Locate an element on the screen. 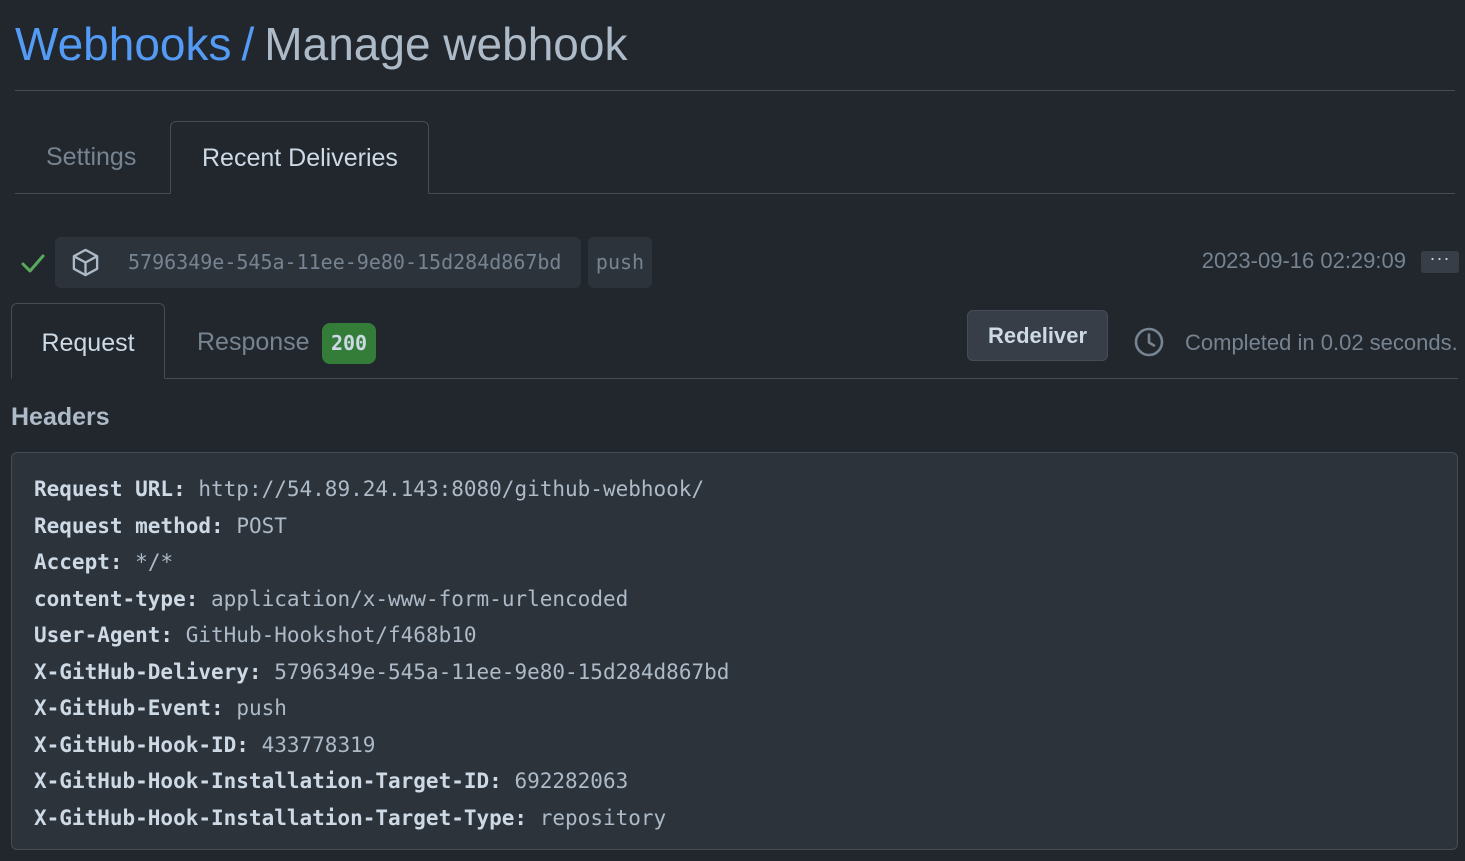  header-row: X-GitHub-Hook-ID: 433778319 is located at coordinates (734, 745).